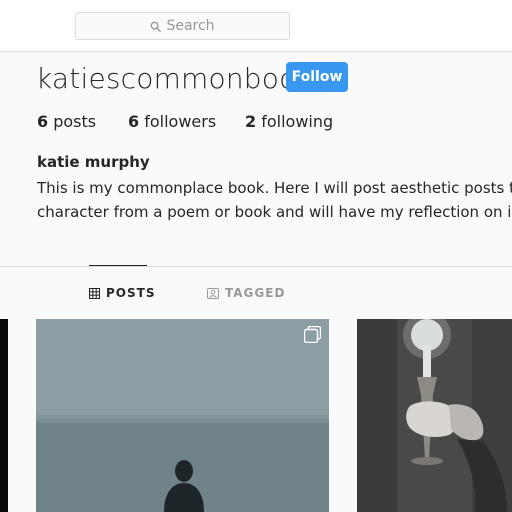  I want to click on tab-tagged: TAGGED, so click(246, 293).